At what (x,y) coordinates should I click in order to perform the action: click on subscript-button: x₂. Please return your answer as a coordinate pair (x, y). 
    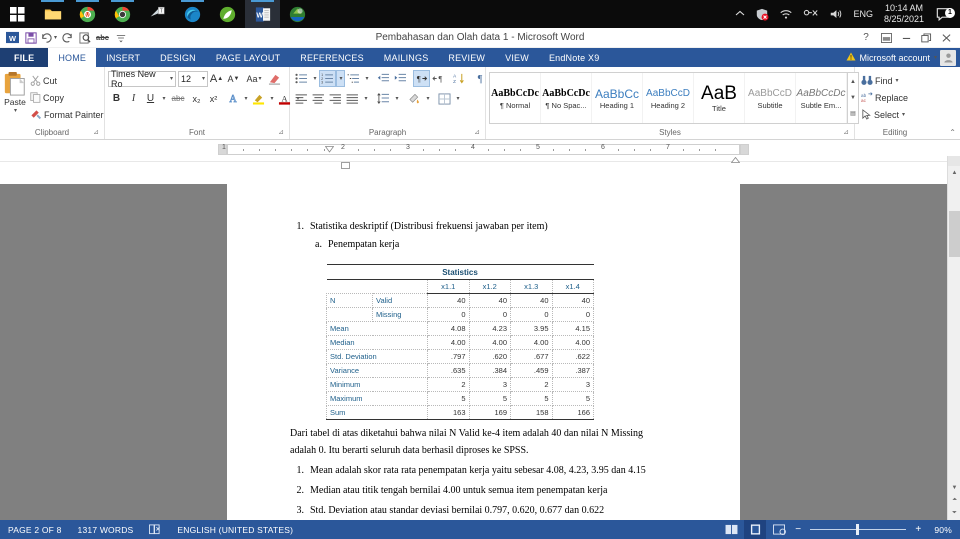
    Looking at the image, I should click on (196, 98).